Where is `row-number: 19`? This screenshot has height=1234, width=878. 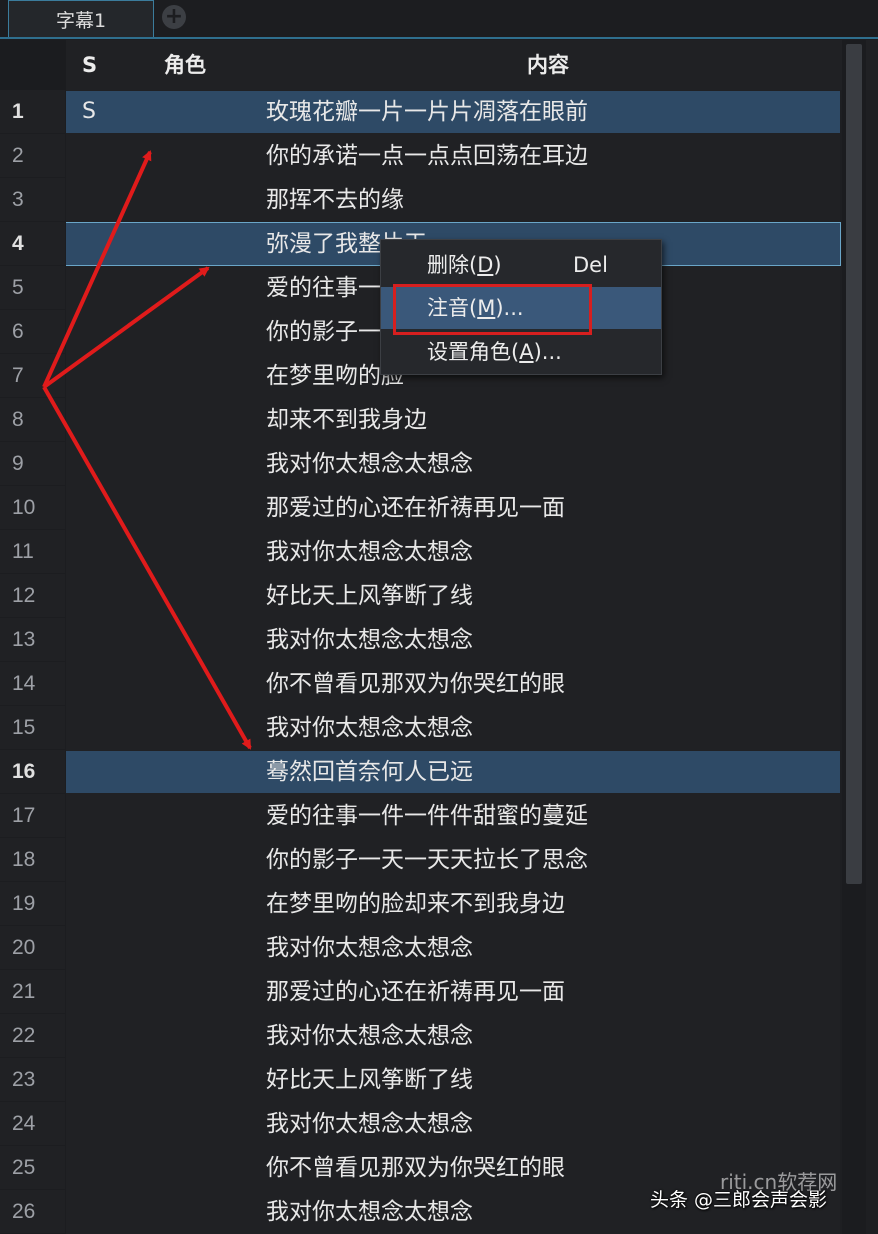 row-number: 19 is located at coordinates (33, 904).